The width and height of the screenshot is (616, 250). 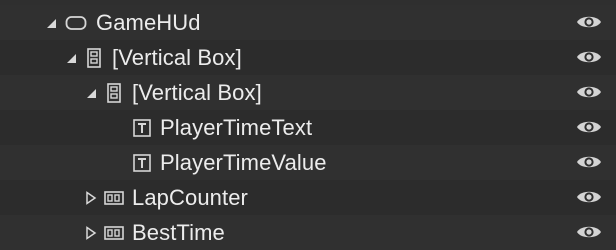 I want to click on tree-row-vertical-box: [Vertical Box], so click(x=308, y=57).